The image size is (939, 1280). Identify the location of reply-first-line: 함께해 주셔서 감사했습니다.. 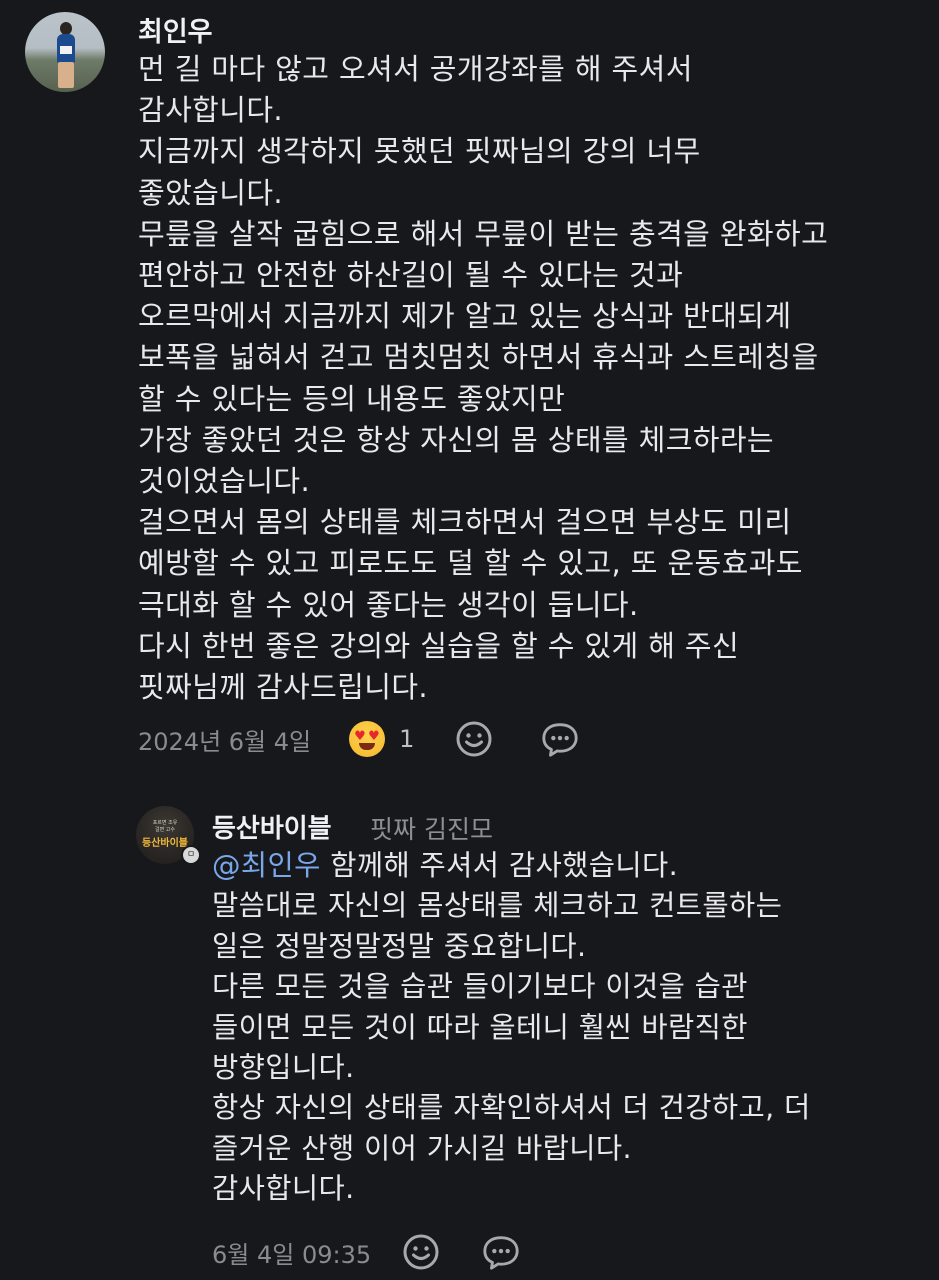
(499, 865).